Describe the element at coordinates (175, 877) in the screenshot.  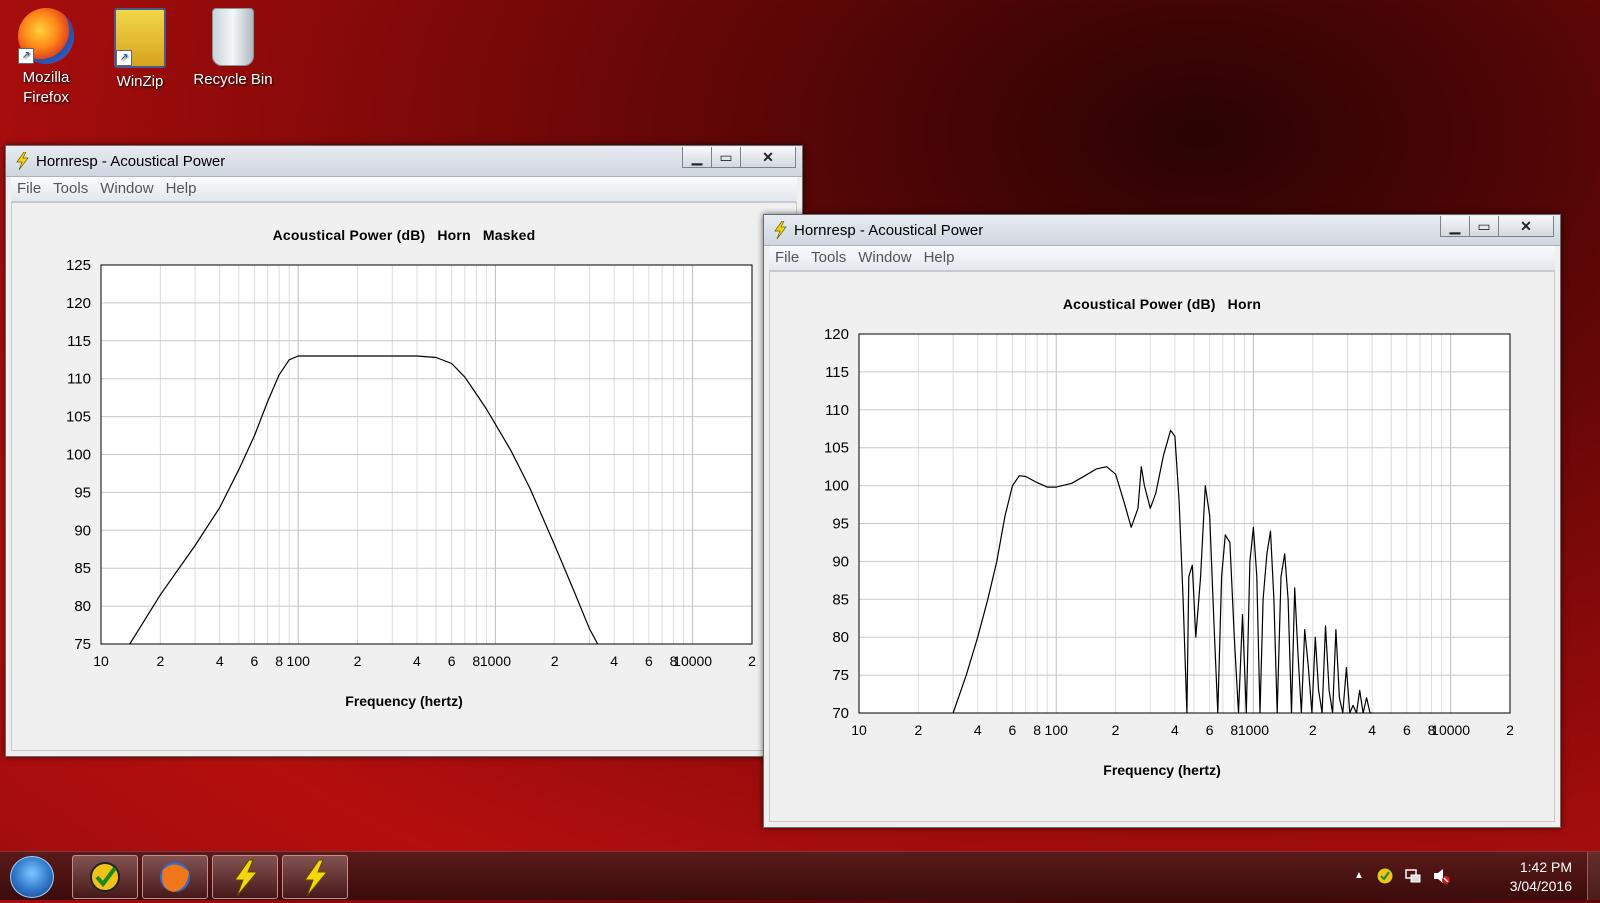
I see `taskbar-app-firefox` at that location.